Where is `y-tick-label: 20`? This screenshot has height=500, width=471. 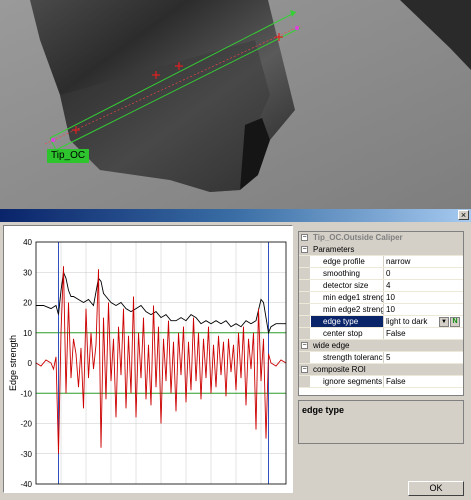
y-tick-label: 20 is located at coordinates (27, 303).